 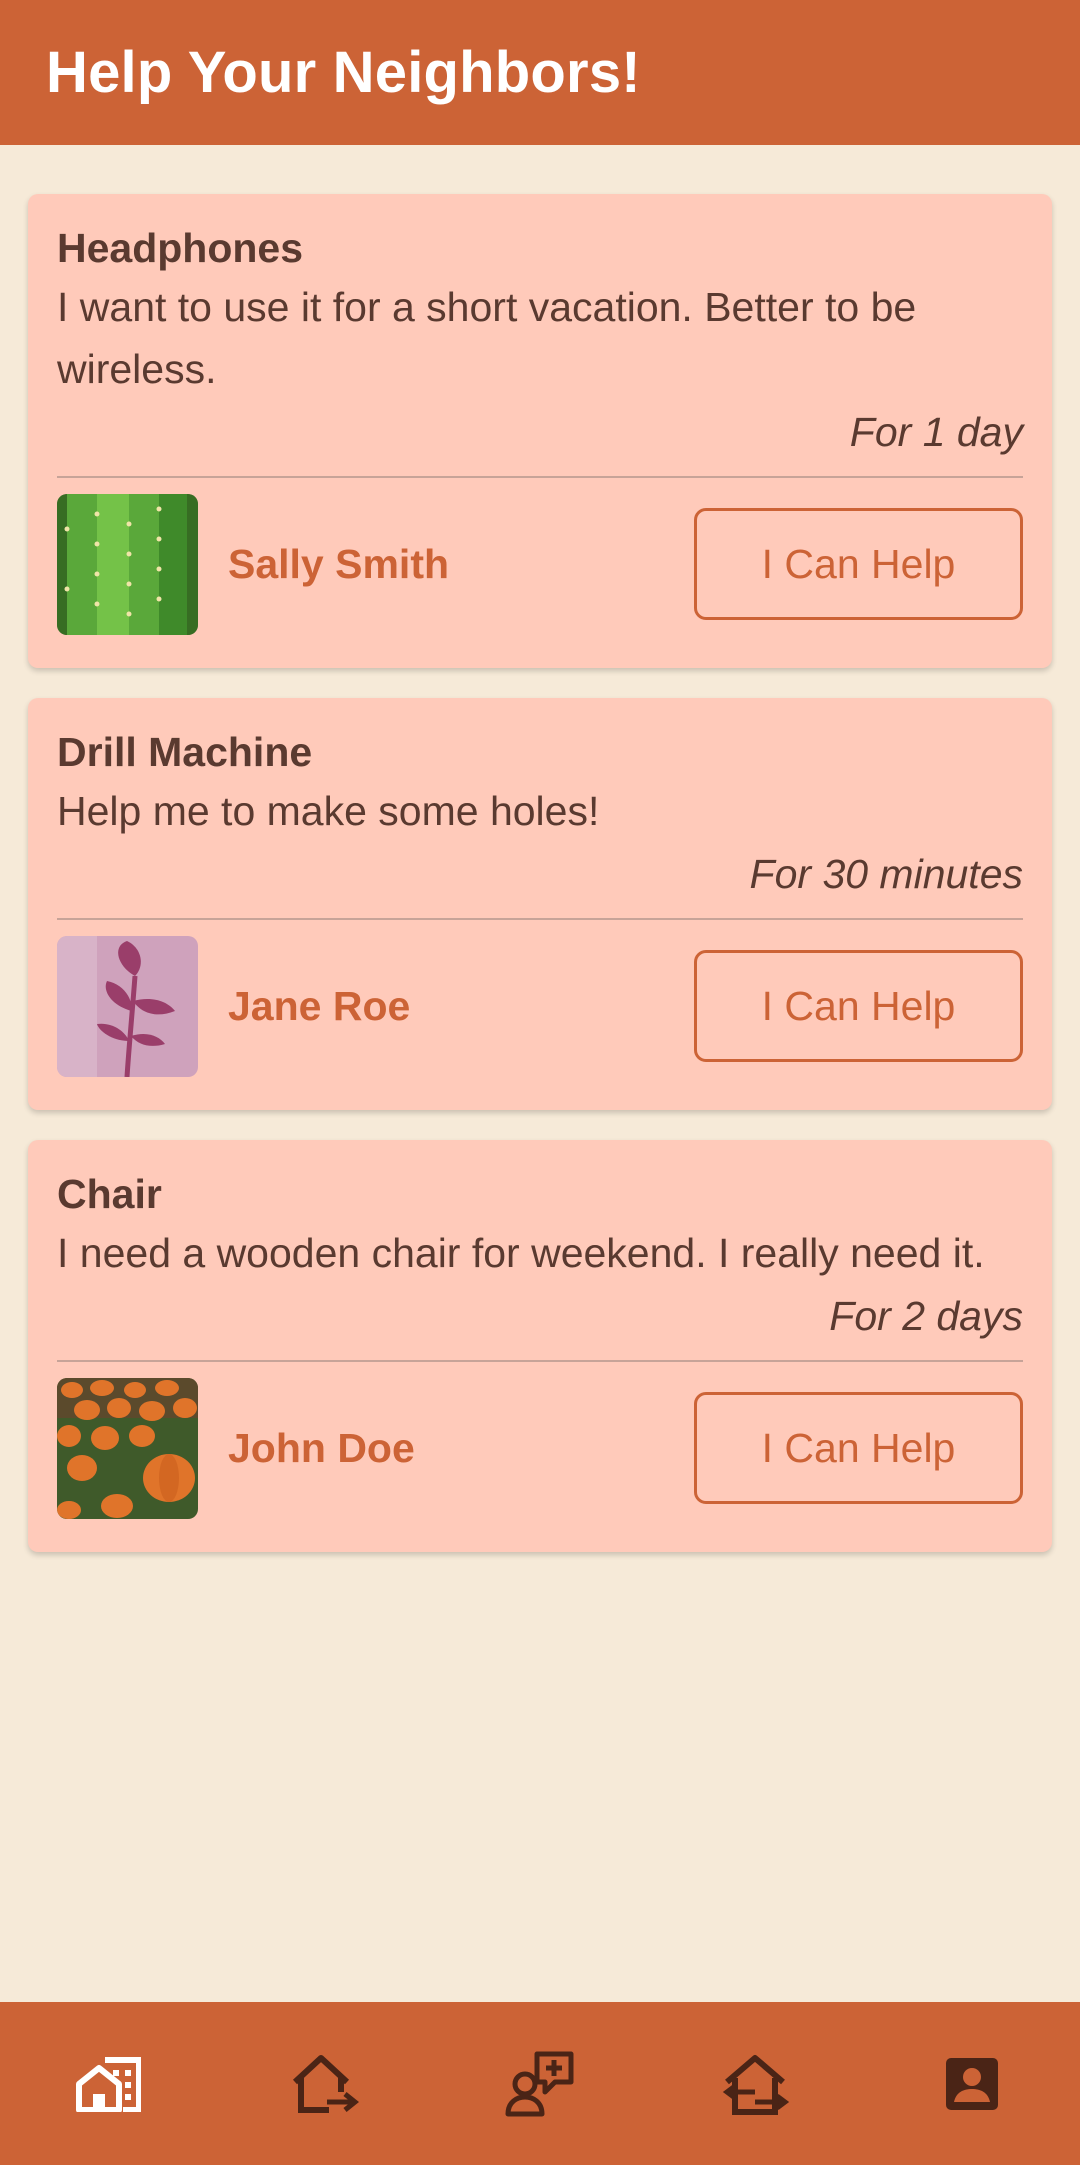 I want to click on person-add-request-icon, so click(x=539, y=2083).